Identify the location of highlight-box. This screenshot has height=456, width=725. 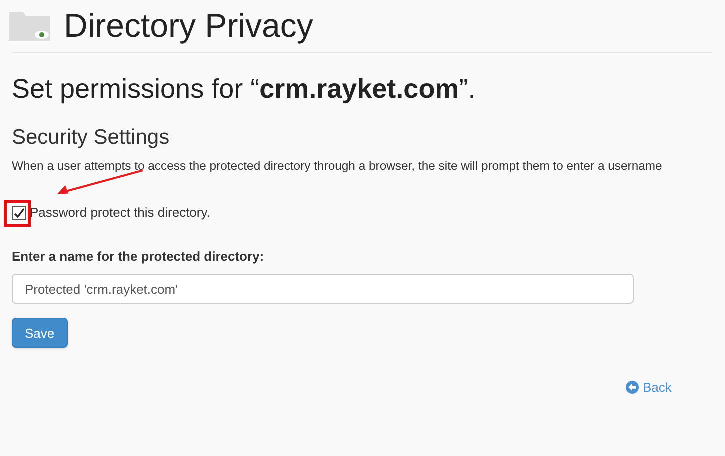
(17, 213).